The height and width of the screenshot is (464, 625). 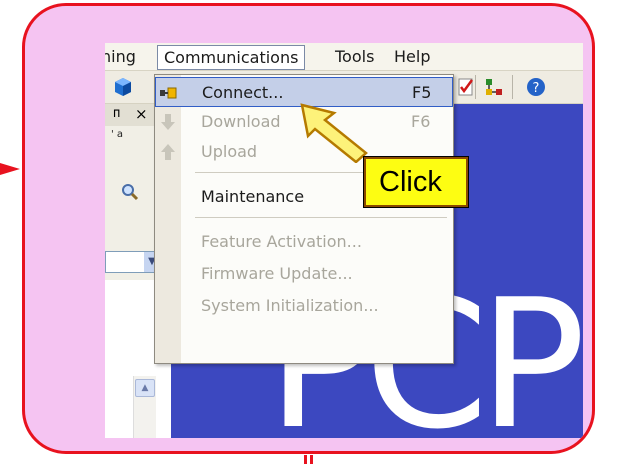 What do you see at coordinates (144, 407) in the screenshot?
I see `scrollbar: ▲` at bounding box center [144, 407].